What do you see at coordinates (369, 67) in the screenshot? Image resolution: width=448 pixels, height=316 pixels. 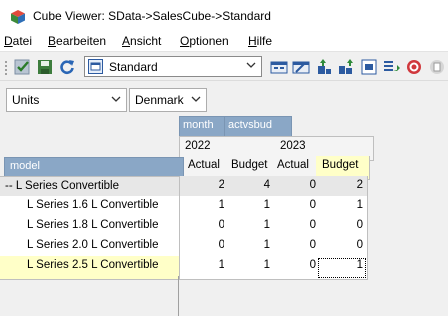 I see `format-icon` at bounding box center [369, 67].